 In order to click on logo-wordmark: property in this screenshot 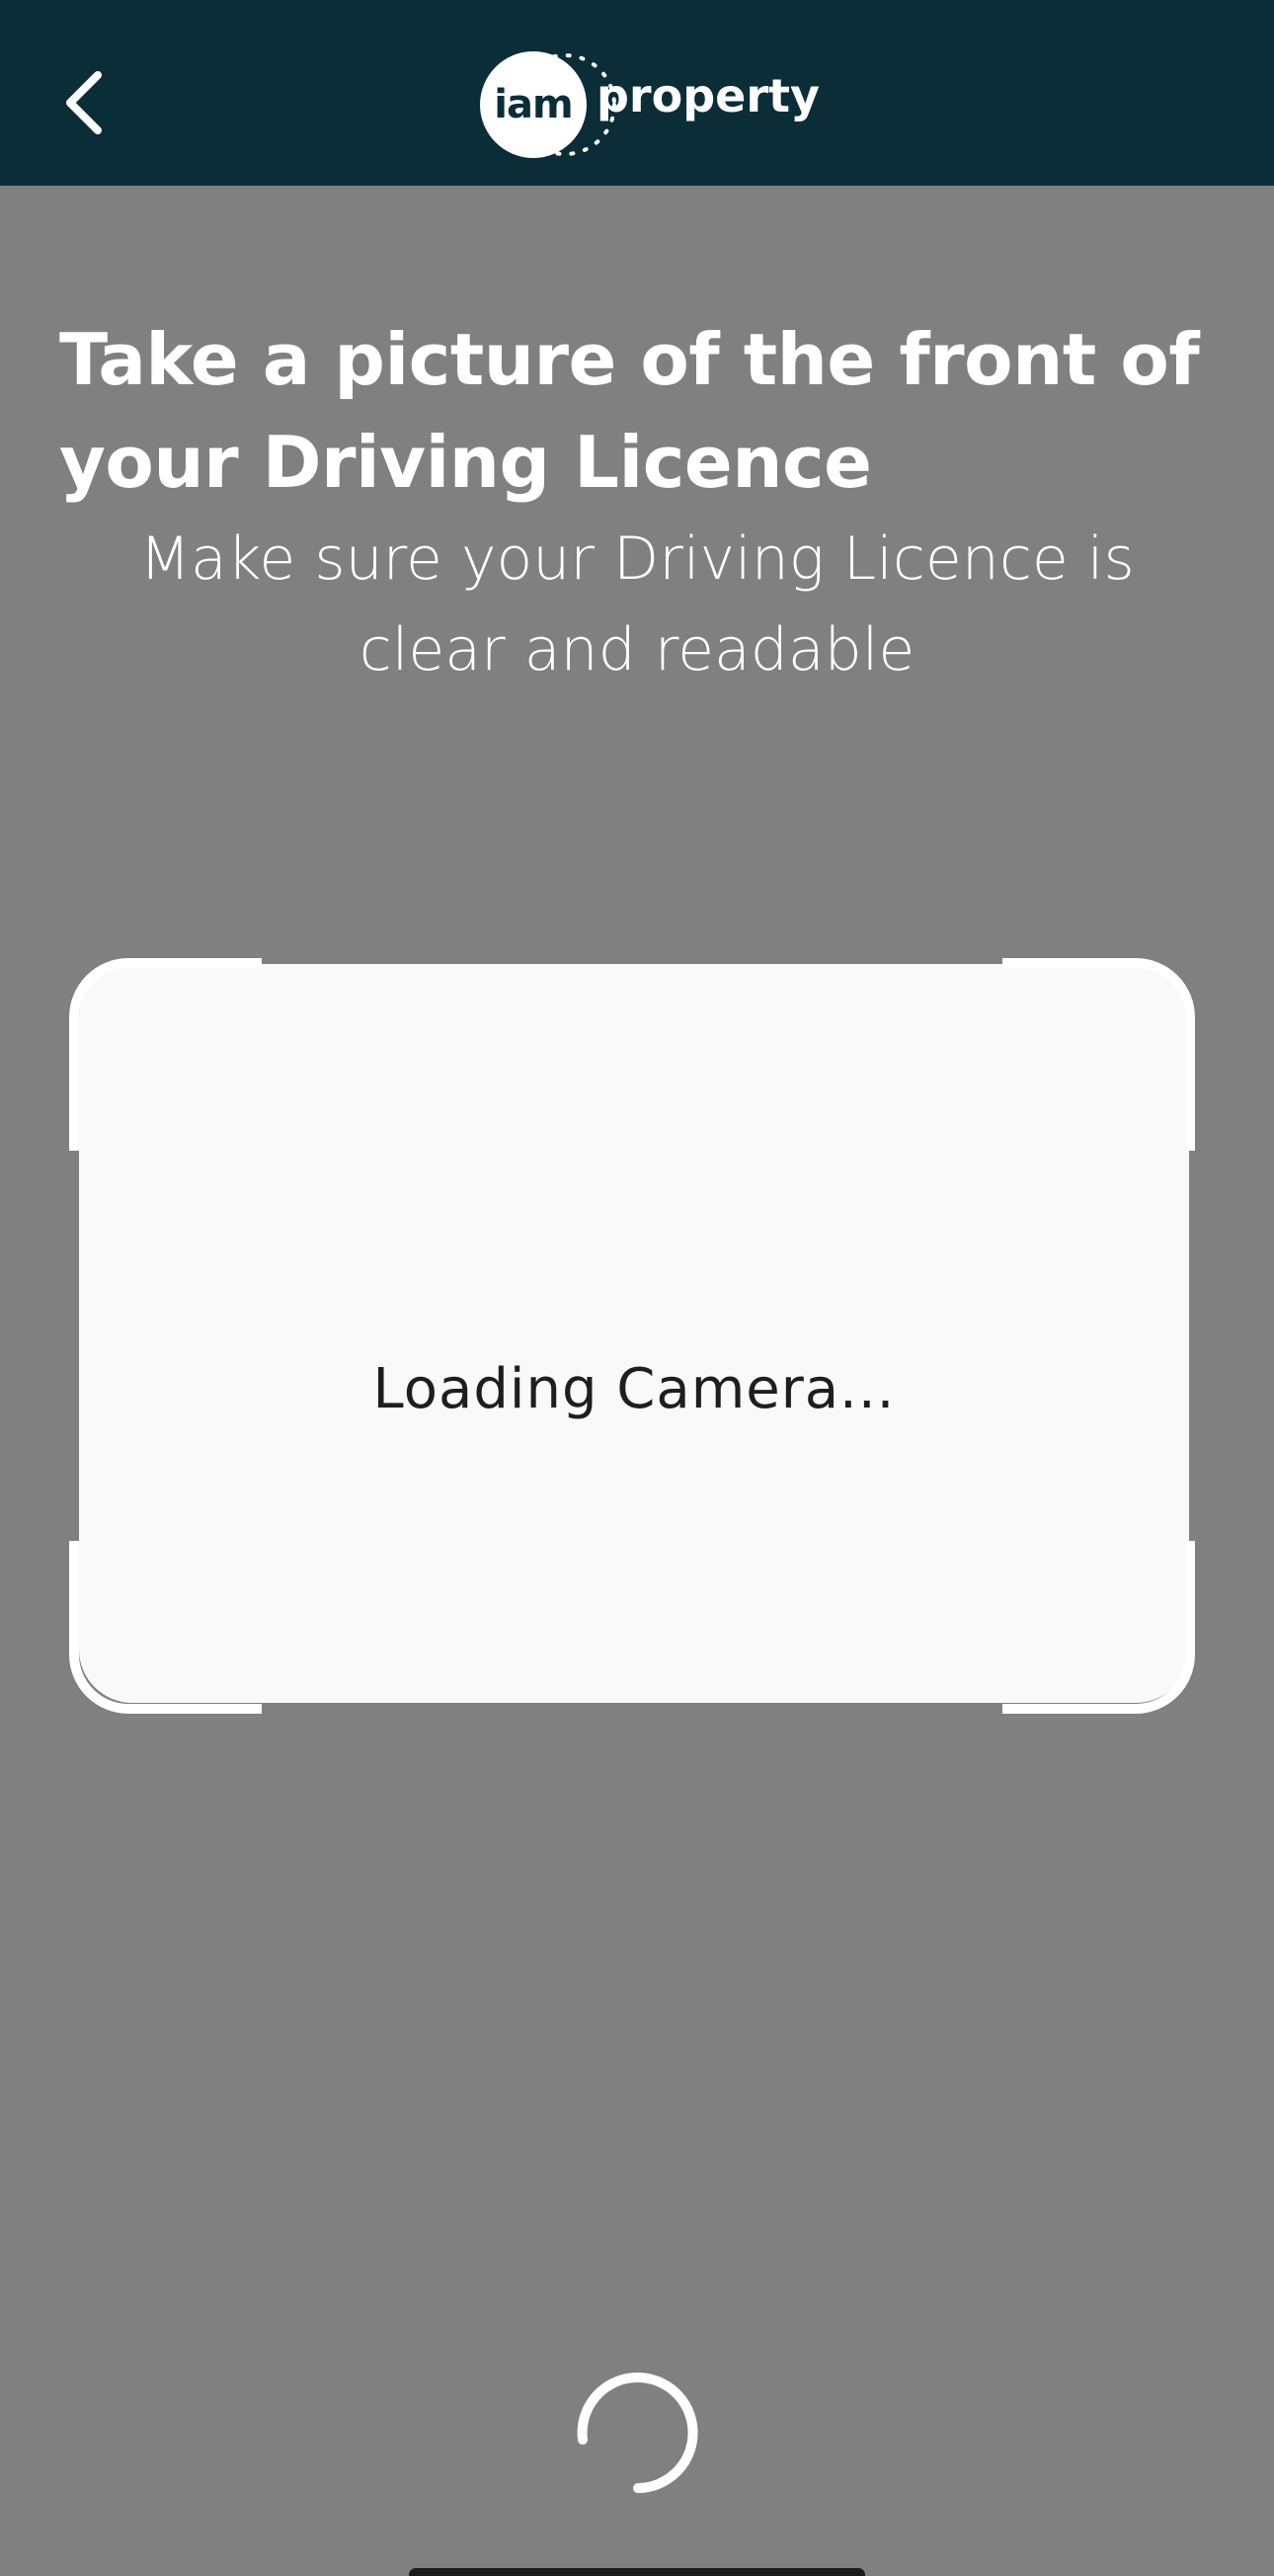, I will do `click(709, 95)`.